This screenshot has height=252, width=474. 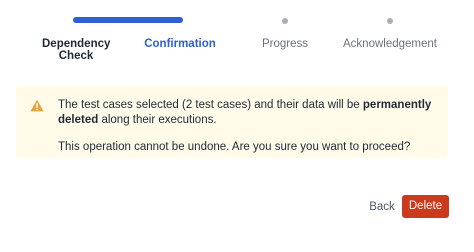 I want to click on step-dependency-check: Dependency Check, so click(x=76, y=50).